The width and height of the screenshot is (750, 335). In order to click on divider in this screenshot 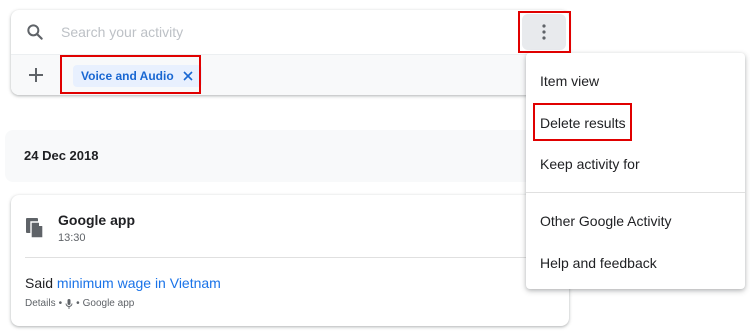, I will do `click(290, 257)`.